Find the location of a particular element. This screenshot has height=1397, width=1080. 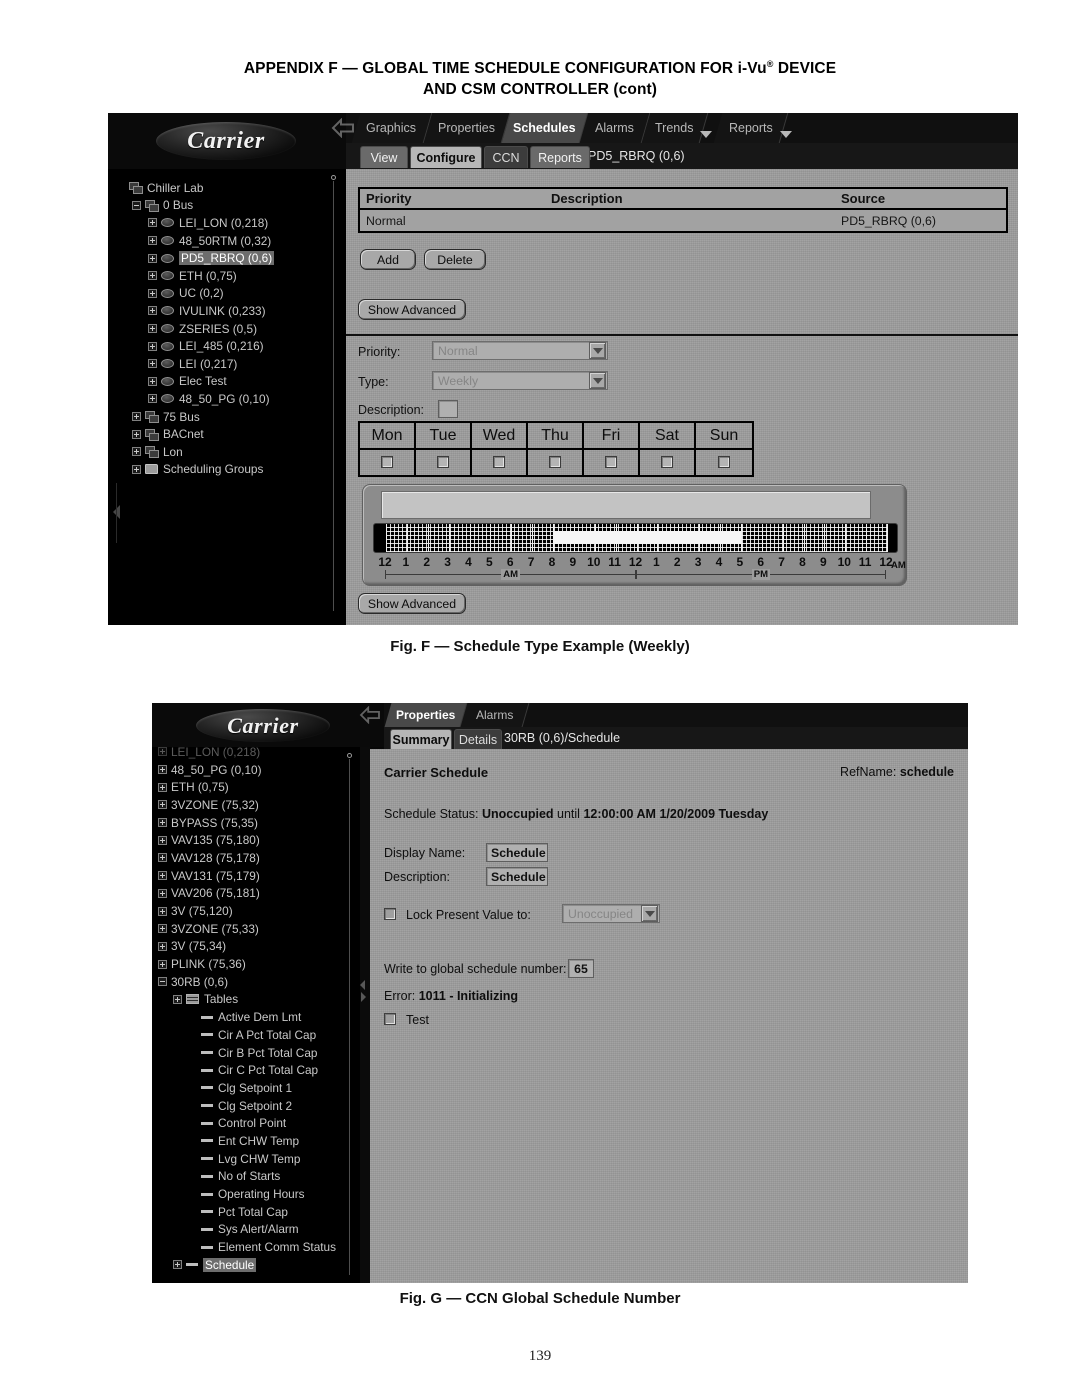

pane-resize-arrows-icon is located at coordinates (363, 993).